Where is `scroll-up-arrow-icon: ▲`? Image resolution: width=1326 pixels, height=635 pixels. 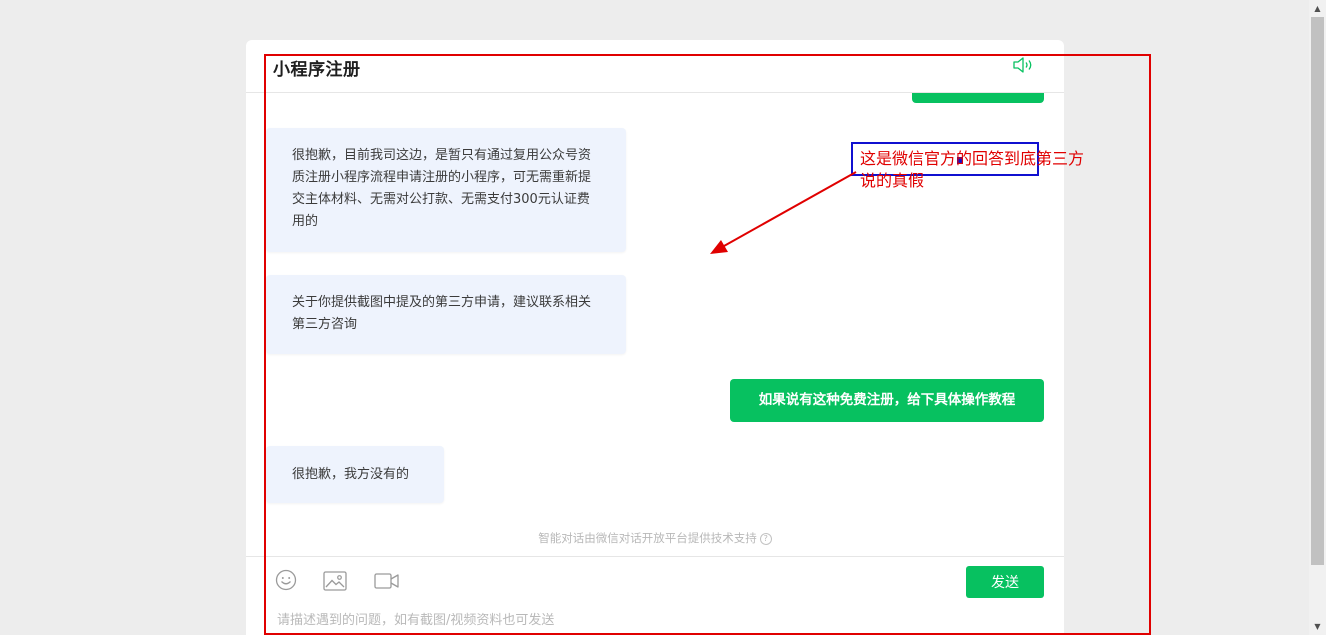
scroll-up-arrow-icon: ▲ is located at coordinates (1317, 8).